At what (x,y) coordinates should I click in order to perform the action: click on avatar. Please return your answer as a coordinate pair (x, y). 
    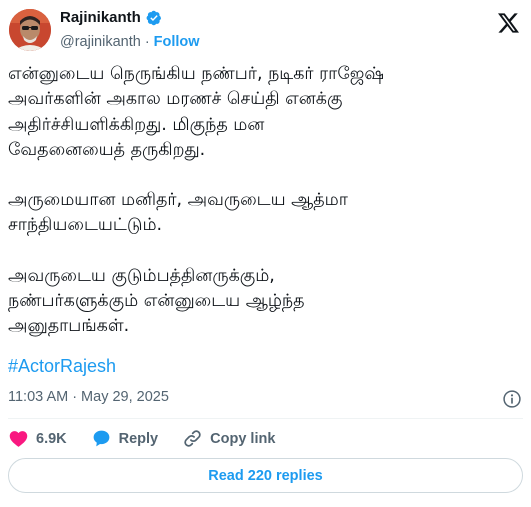
    Looking at the image, I should click on (30, 30).